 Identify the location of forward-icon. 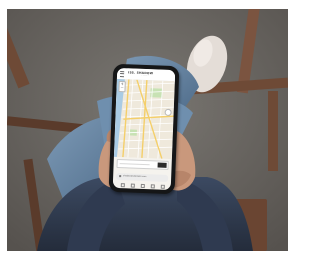
(132, 185).